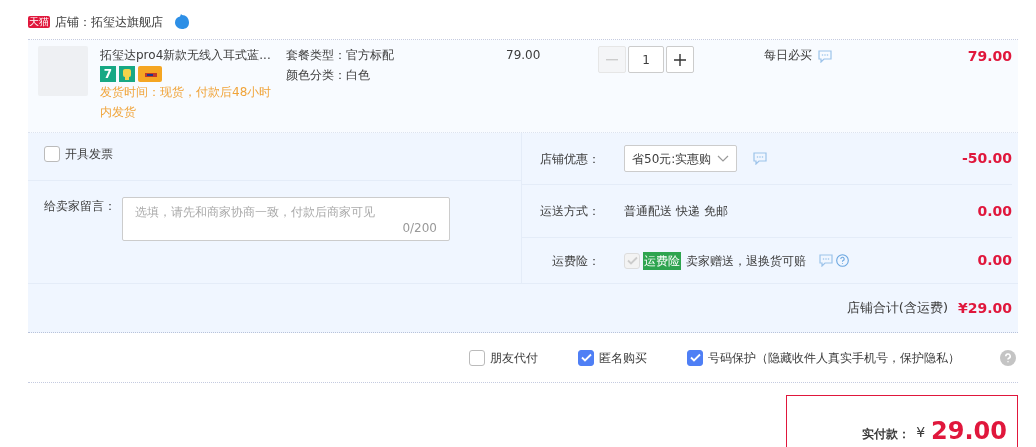 This screenshot has width=1036, height=447. I want to click on invoice-label: 开具发票, so click(89, 153).